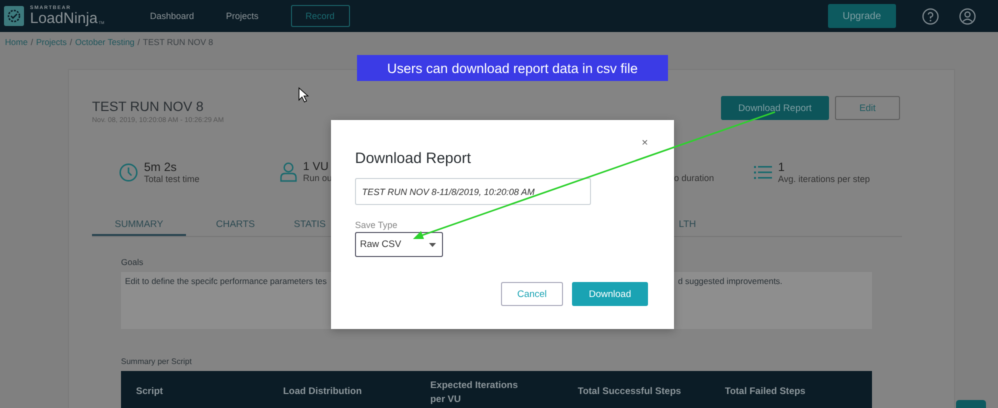 The height and width of the screenshot is (408, 998). What do you see at coordinates (694, 178) in the screenshot?
I see `stat-label: o duration` at bounding box center [694, 178].